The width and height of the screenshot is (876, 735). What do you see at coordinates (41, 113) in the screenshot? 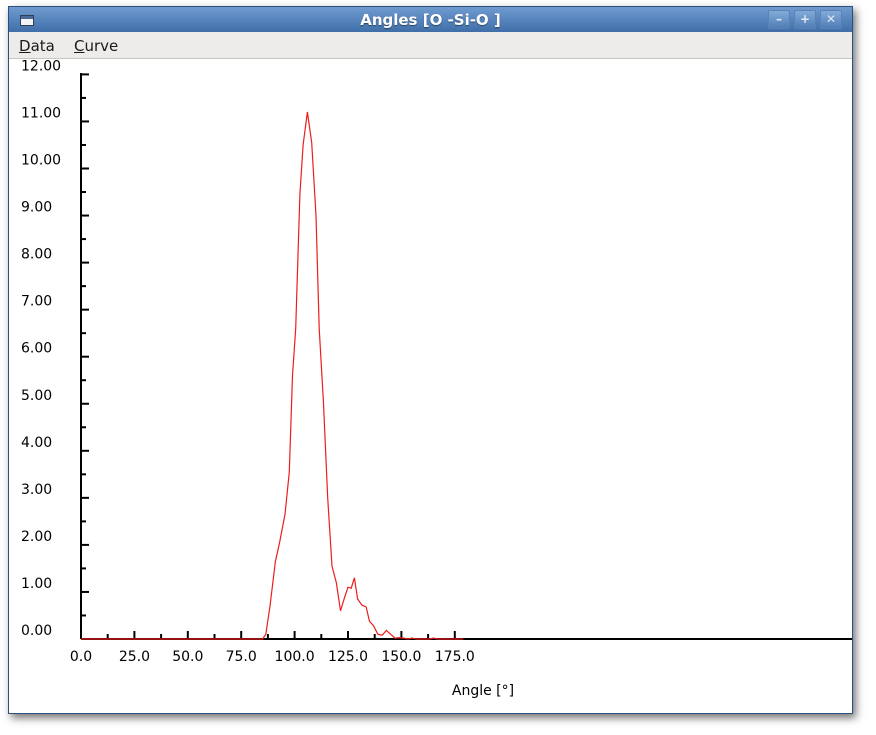
I see `y-tick-label: 11.00` at bounding box center [41, 113].